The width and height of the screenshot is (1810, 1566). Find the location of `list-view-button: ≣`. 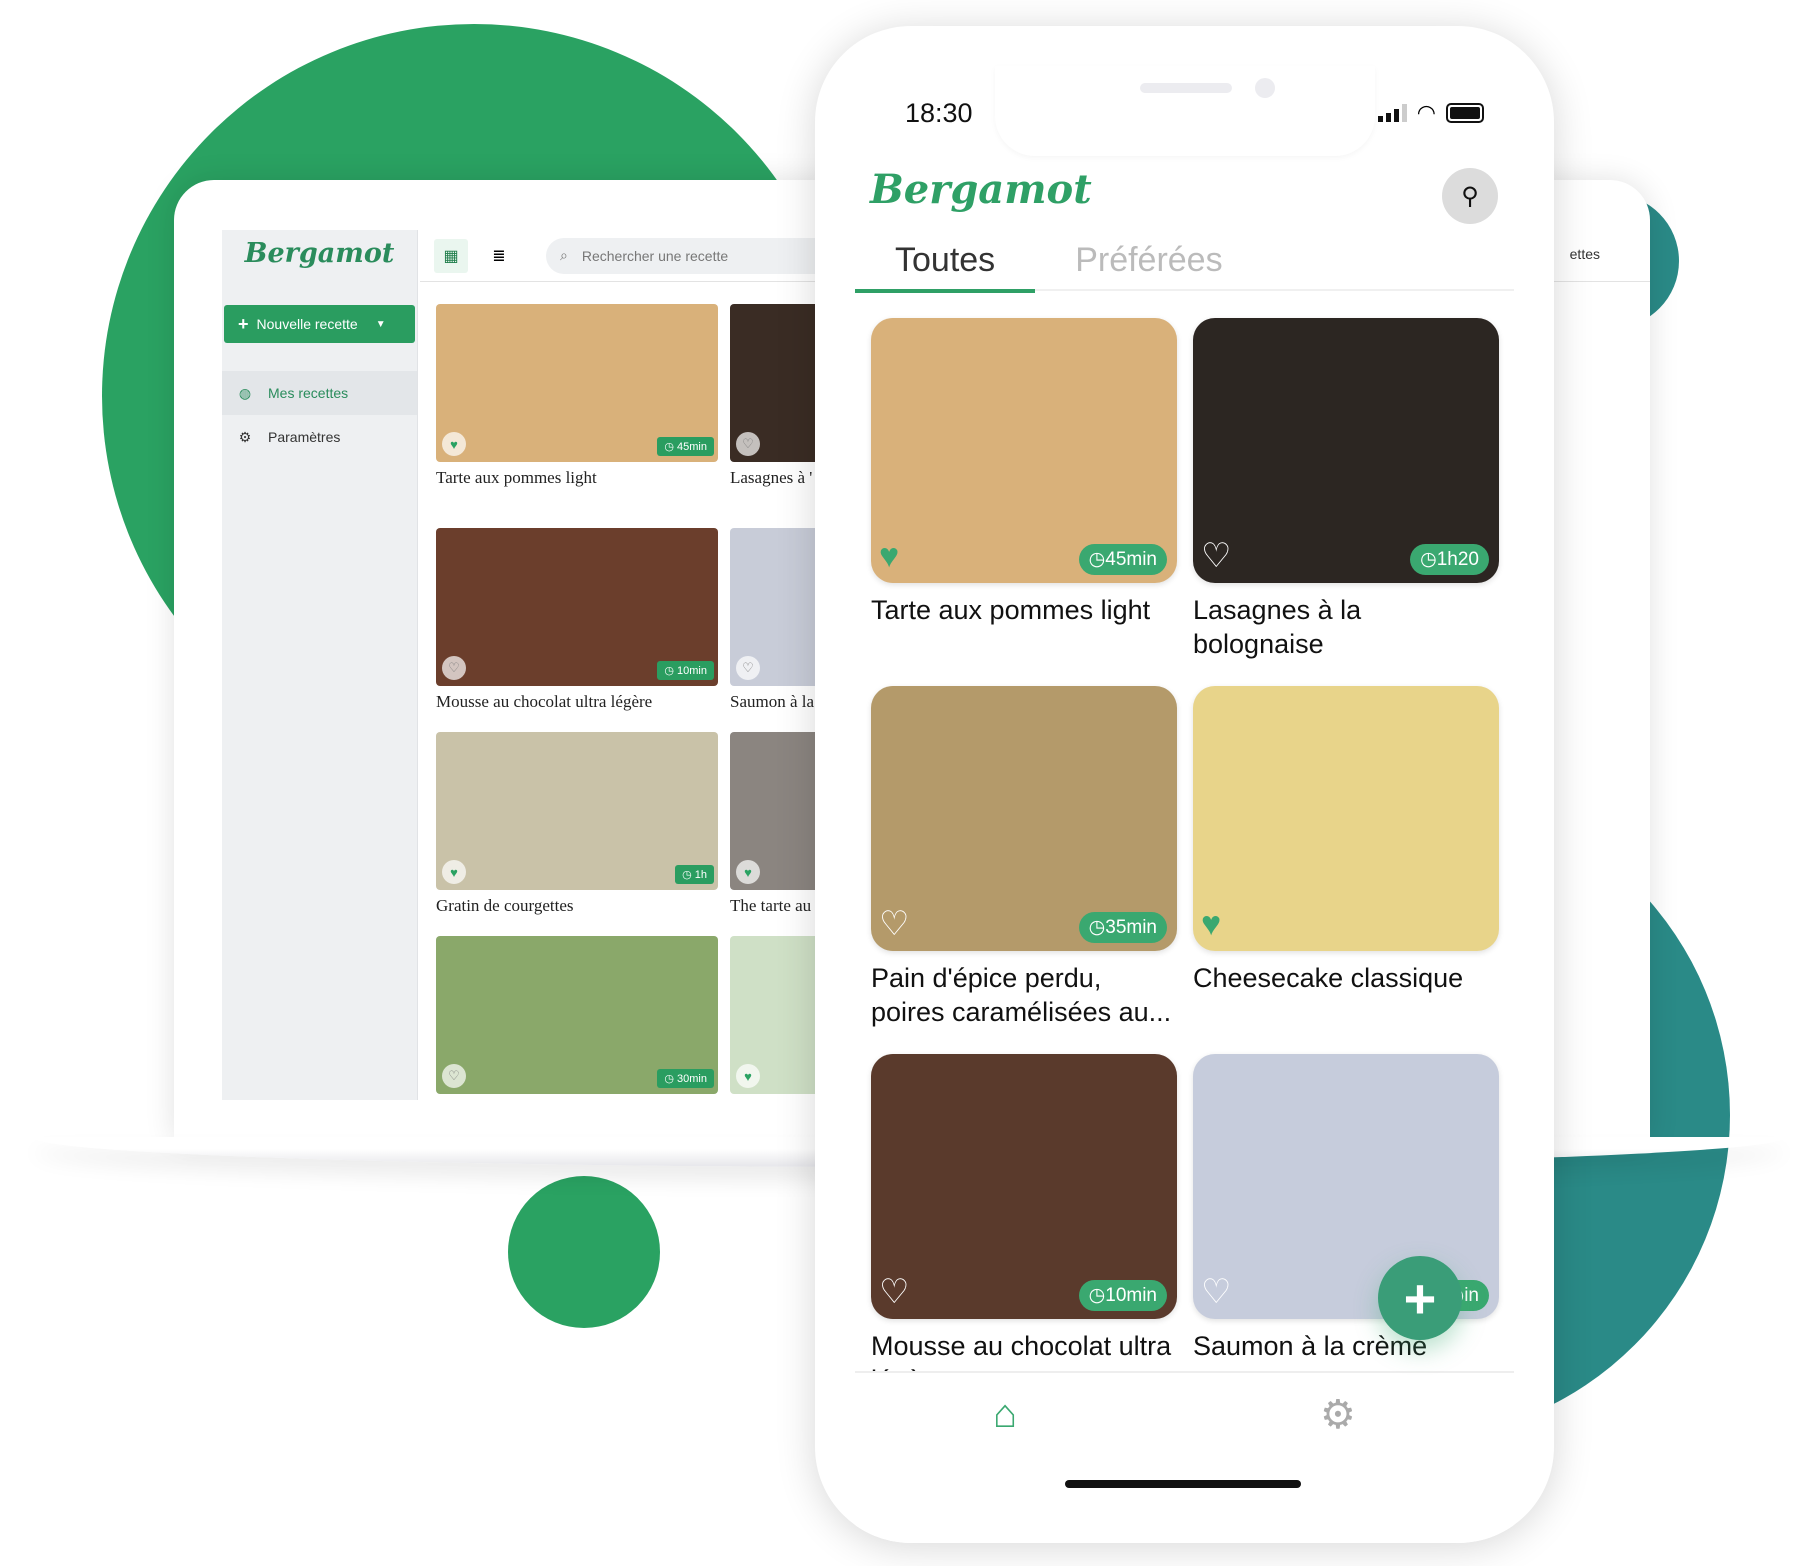

list-view-button: ≣ is located at coordinates (499, 256).